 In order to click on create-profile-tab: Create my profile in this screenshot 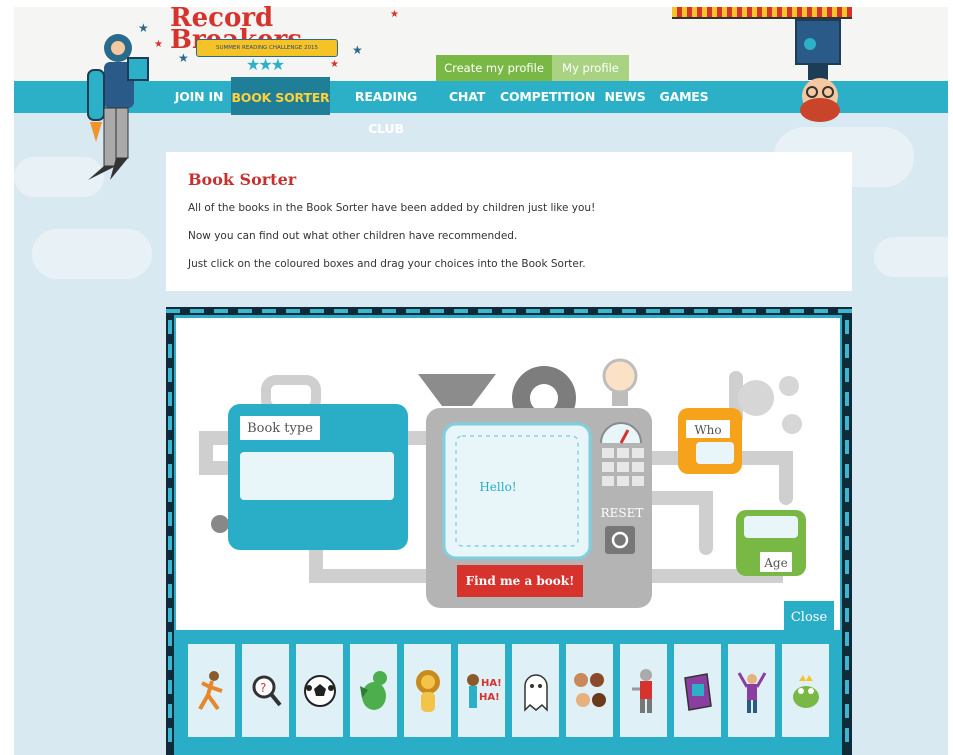, I will do `click(494, 68)`.